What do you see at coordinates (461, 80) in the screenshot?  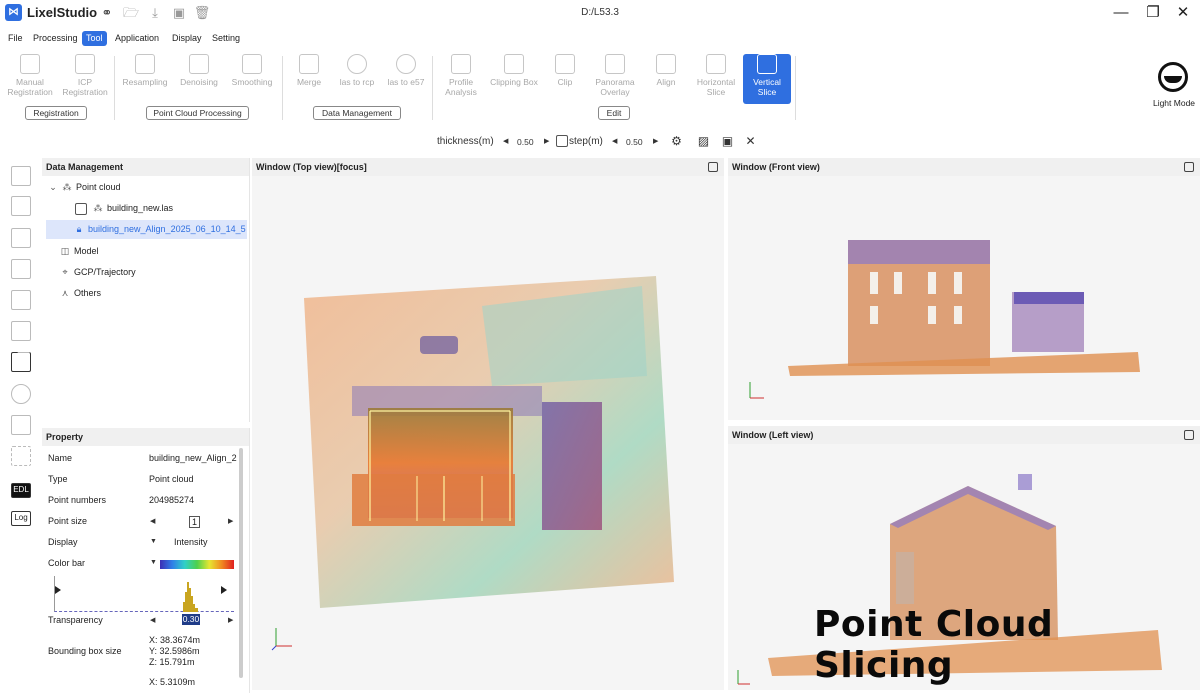 I see `profile-analysis-button: Profile Analysis` at bounding box center [461, 80].